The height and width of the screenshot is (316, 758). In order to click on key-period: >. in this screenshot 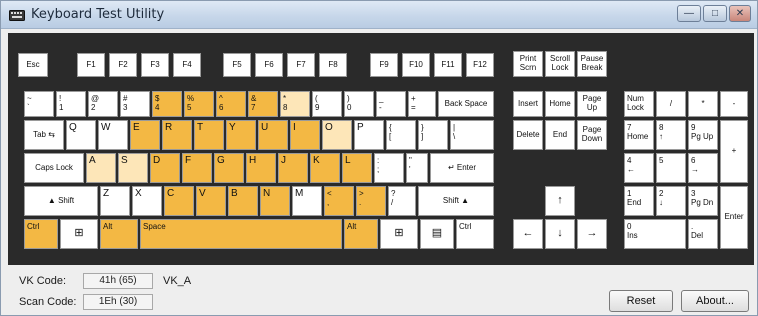, I will do `click(371, 201)`.